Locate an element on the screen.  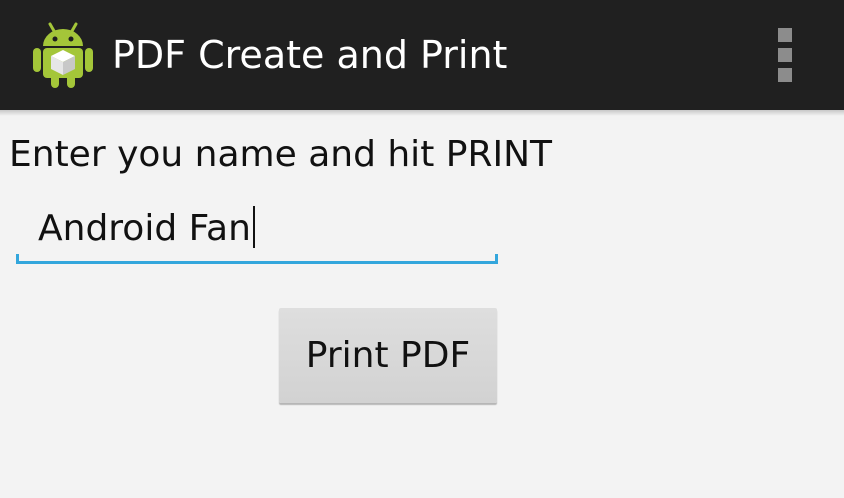
text-caret is located at coordinates (253, 227).